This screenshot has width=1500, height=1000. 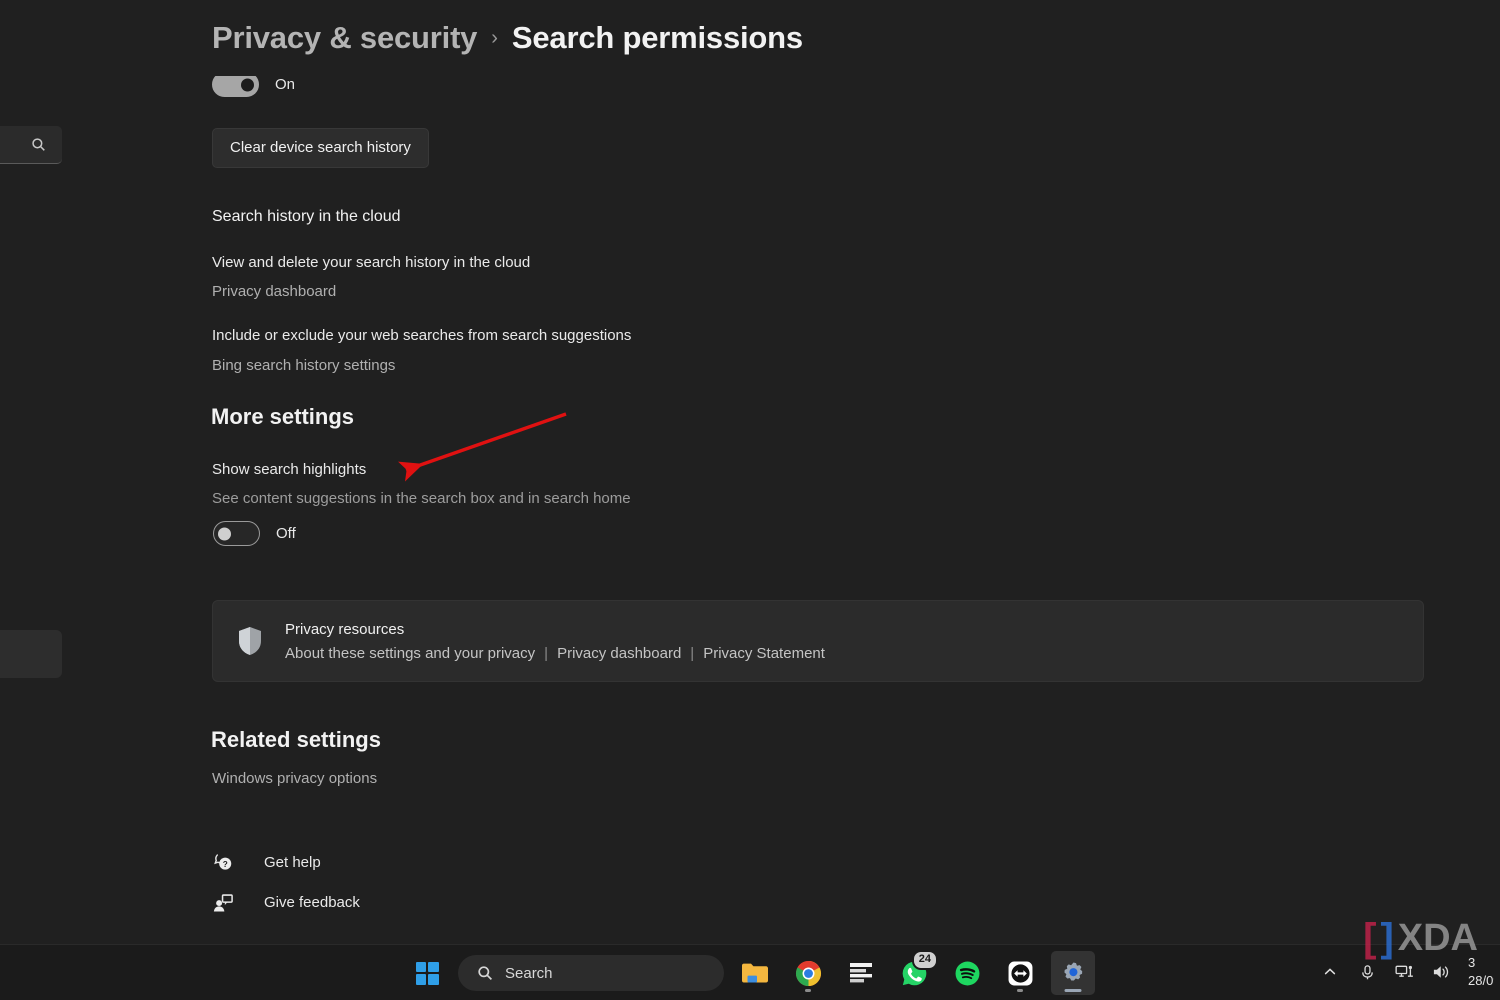 I want to click on related-settings-title: Related settings, so click(x=296, y=739).